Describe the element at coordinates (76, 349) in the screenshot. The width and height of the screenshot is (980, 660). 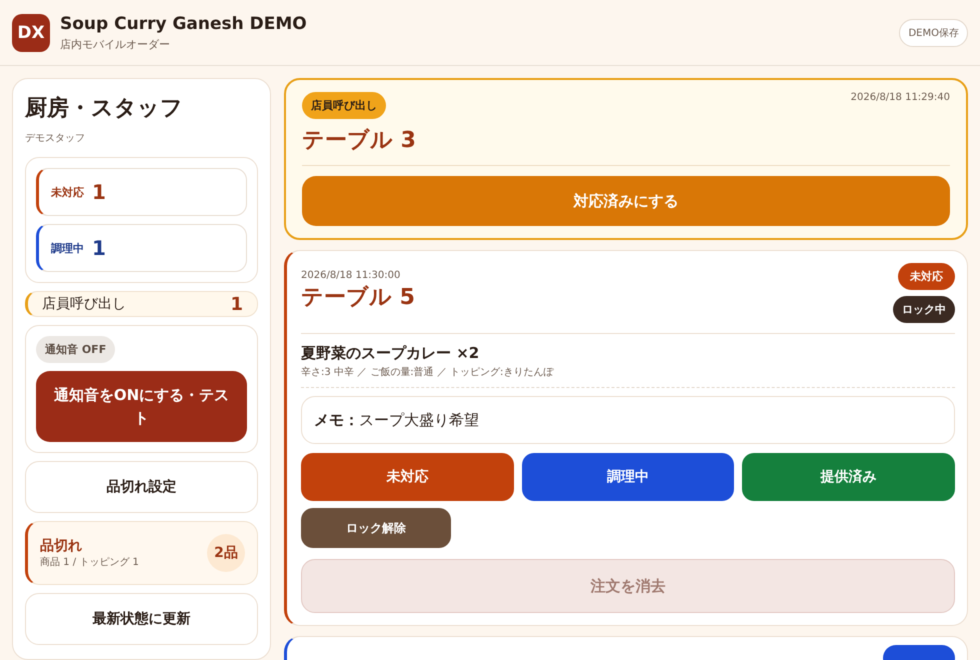
I see `sound-status-badge: 通知音 OFF` at that location.